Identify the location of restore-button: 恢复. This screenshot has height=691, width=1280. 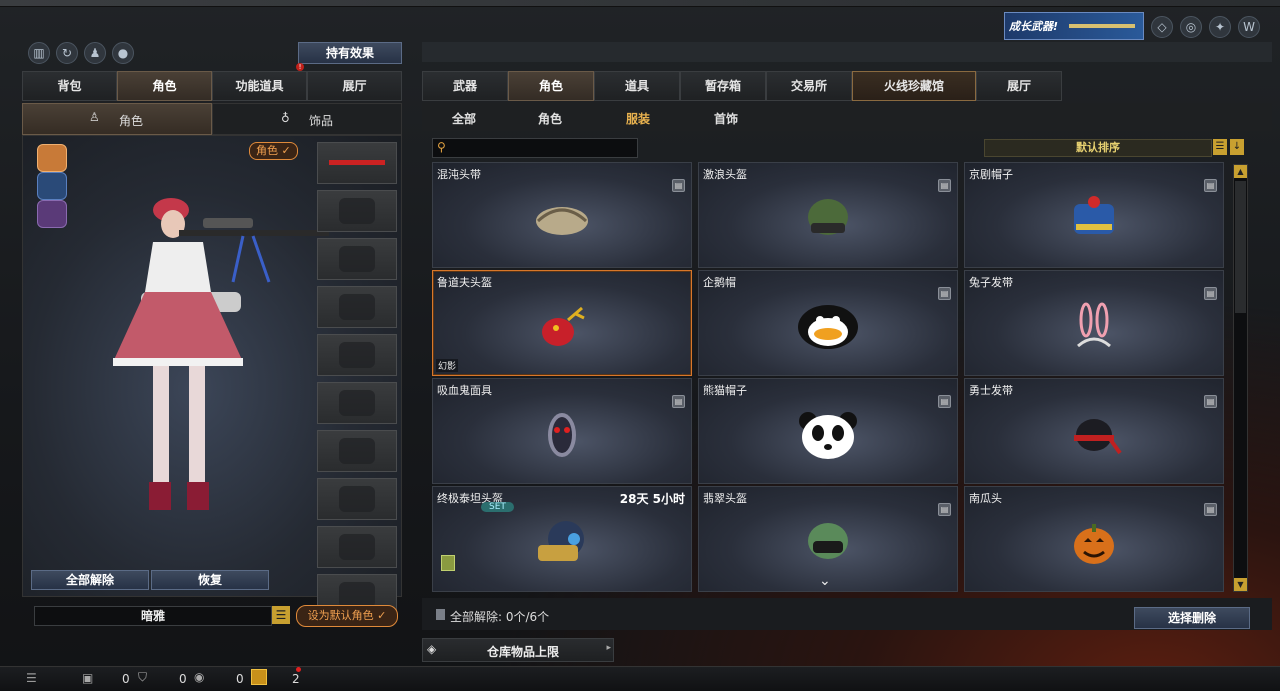
(210, 580).